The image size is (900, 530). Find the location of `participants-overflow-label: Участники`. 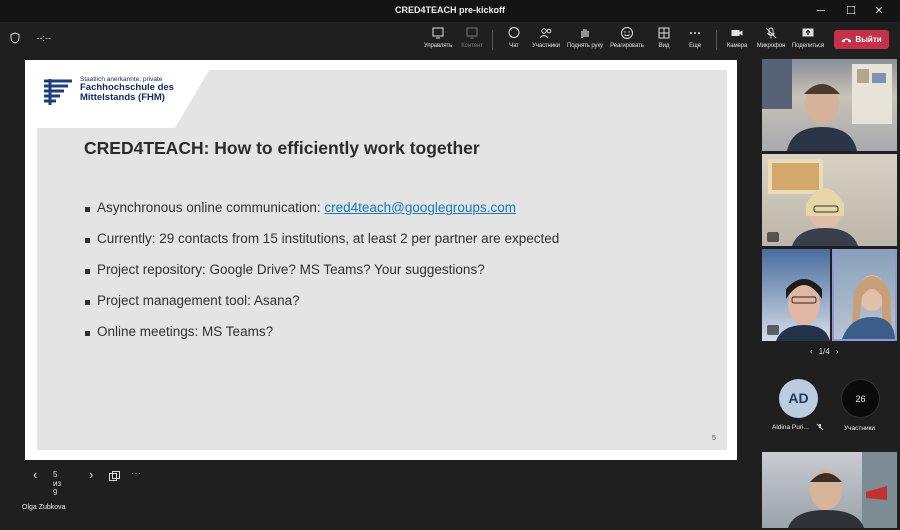

participants-overflow-label: Участники is located at coordinates (860, 428).